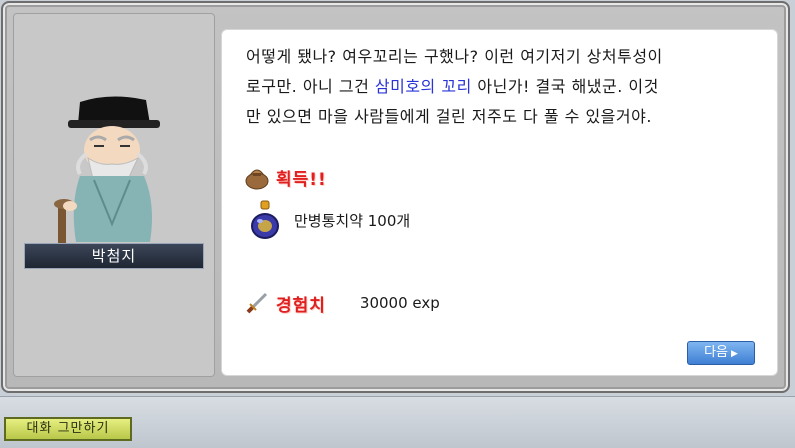 The width and height of the screenshot is (795, 448). I want to click on dialog-line-3: 만 있으면 마을 사람들에게 걸린 저주도 다 풀 수 있을거야., so click(449, 116).